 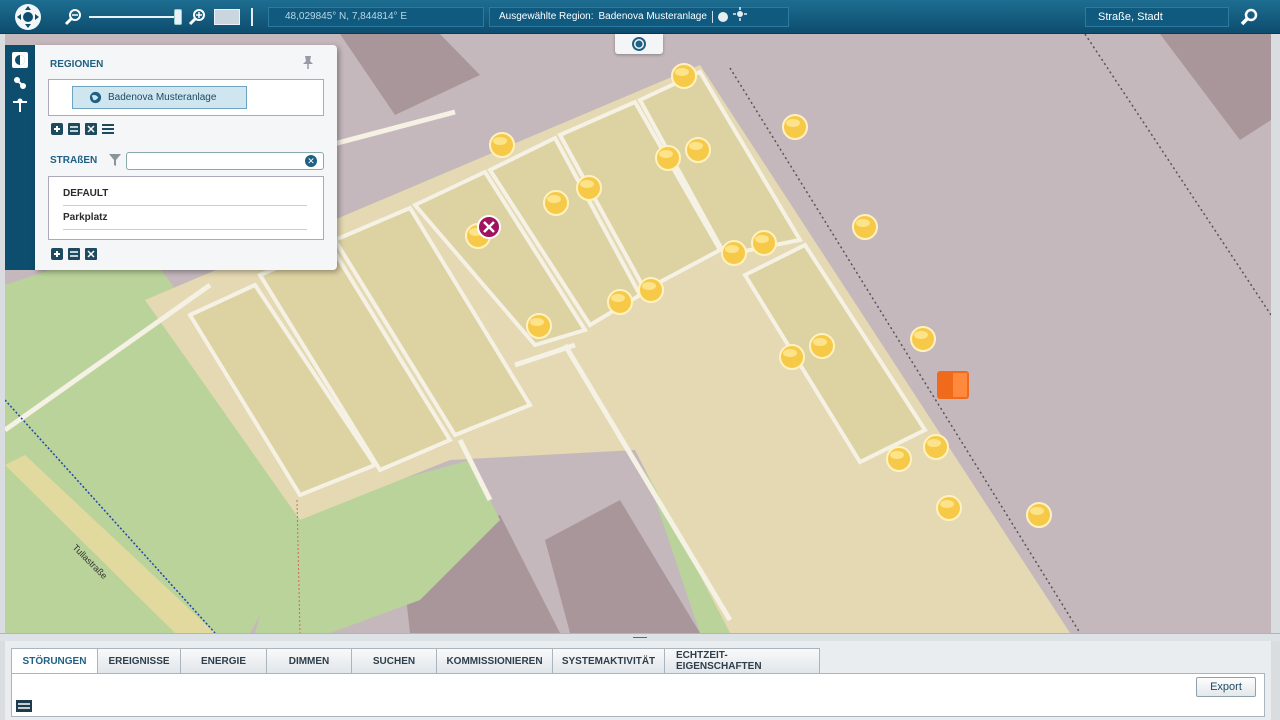 I want to click on streetlight-tool-icon, so click(x=20, y=105).